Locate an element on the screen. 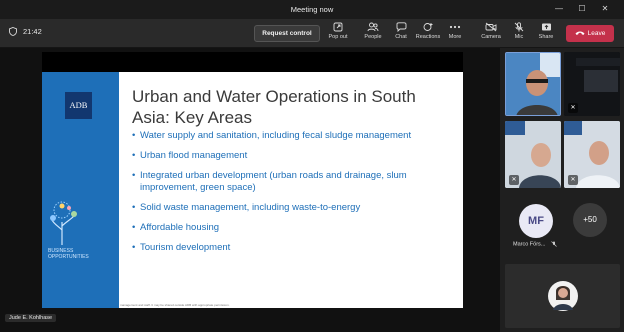  presenter-name-tag: Jude E. Kohlhase is located at coordinates (31, 318).